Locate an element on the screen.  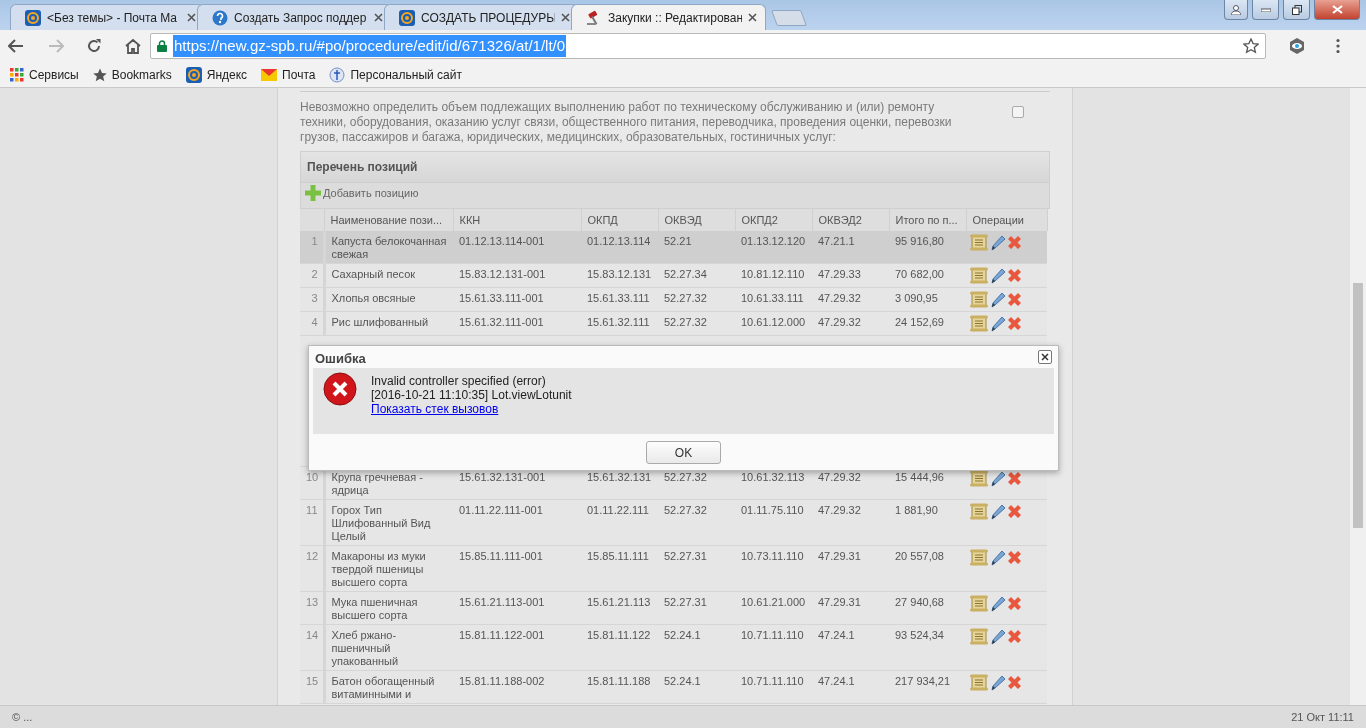
eye-icon is located at coordinates (1297, 46).